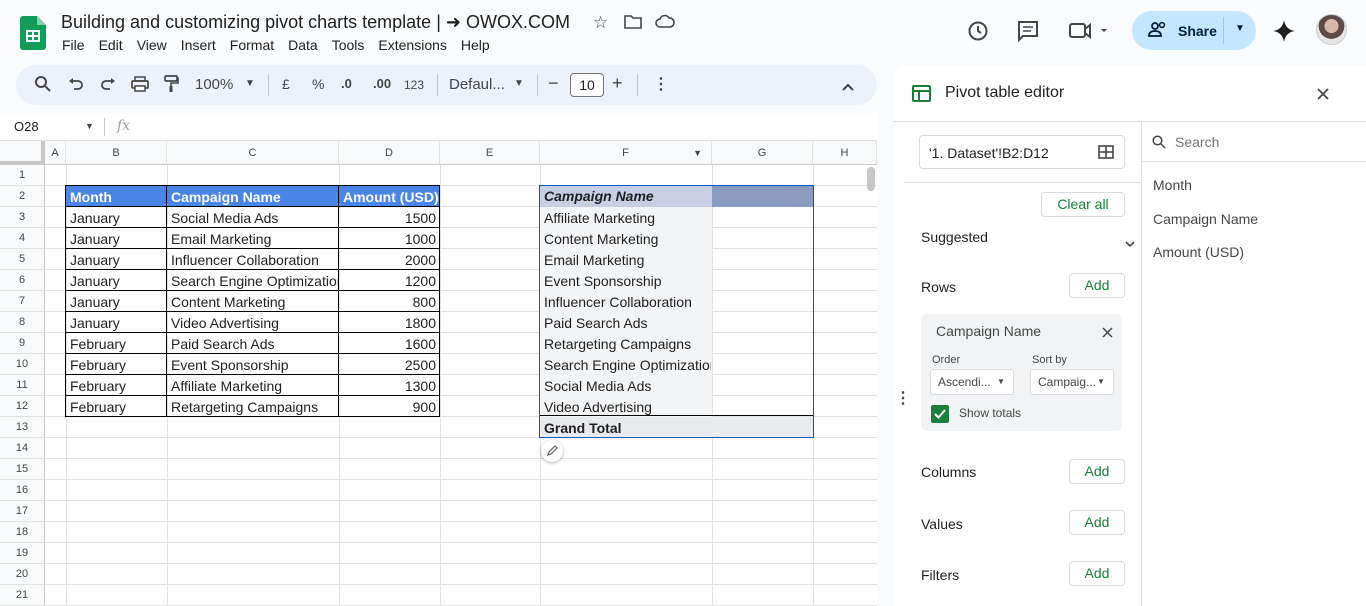  Describe the element at coordinates (389, 408) in the screenshot. I see `dataset-cell: 900` at that location.